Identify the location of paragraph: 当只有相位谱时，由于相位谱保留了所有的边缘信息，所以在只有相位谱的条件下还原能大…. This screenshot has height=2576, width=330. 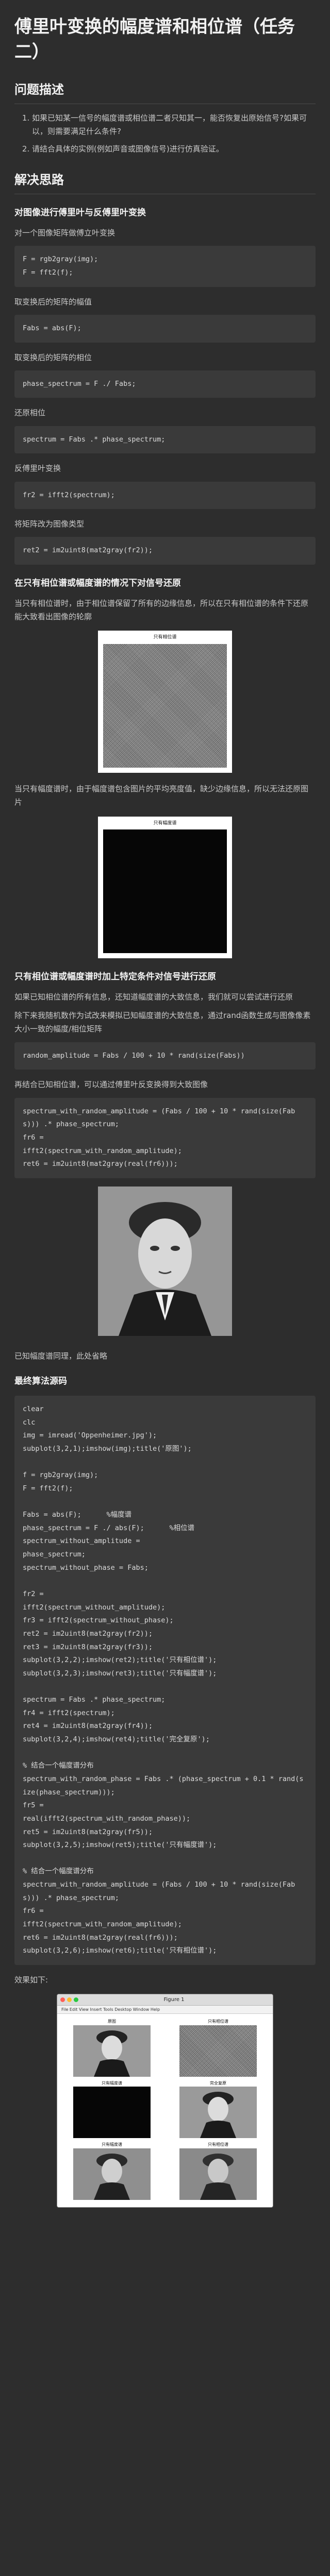
(162, 610).